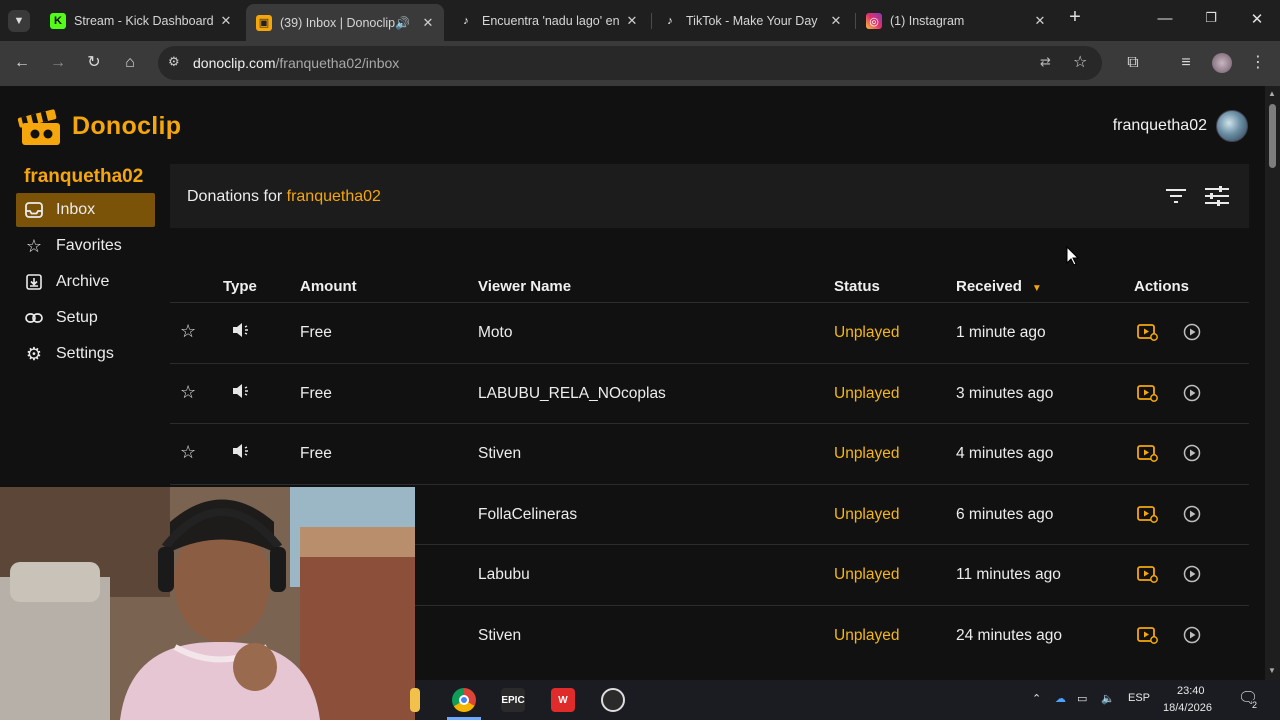 The image size is (1280, 720). I want to click on media-control-icon: ≡, so click(1186, 63).